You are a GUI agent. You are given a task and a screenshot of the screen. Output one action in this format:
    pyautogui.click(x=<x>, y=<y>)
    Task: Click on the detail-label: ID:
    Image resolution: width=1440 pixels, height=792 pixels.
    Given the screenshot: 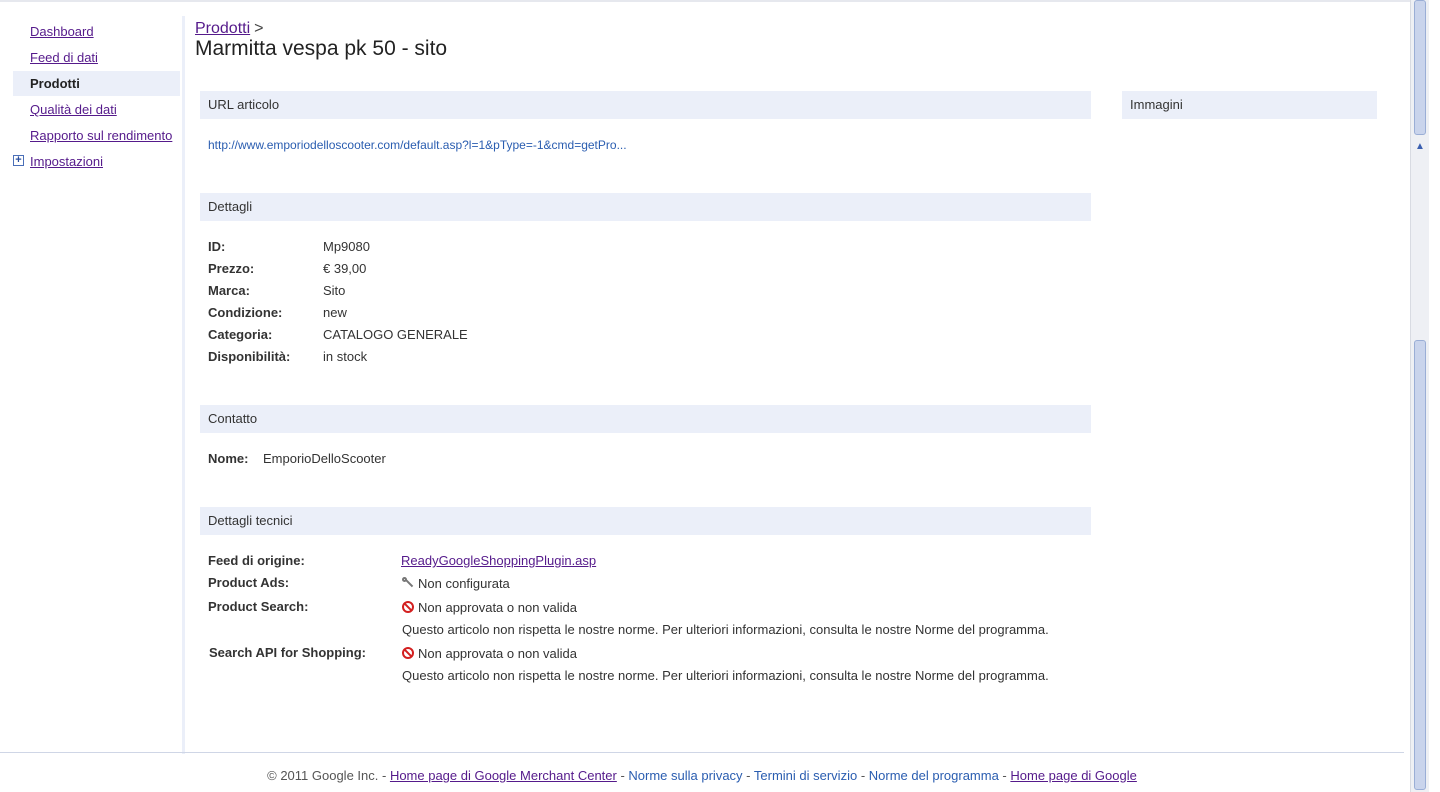 What is the action you would take?
    pyautogui.click(x=217, y=246)
    